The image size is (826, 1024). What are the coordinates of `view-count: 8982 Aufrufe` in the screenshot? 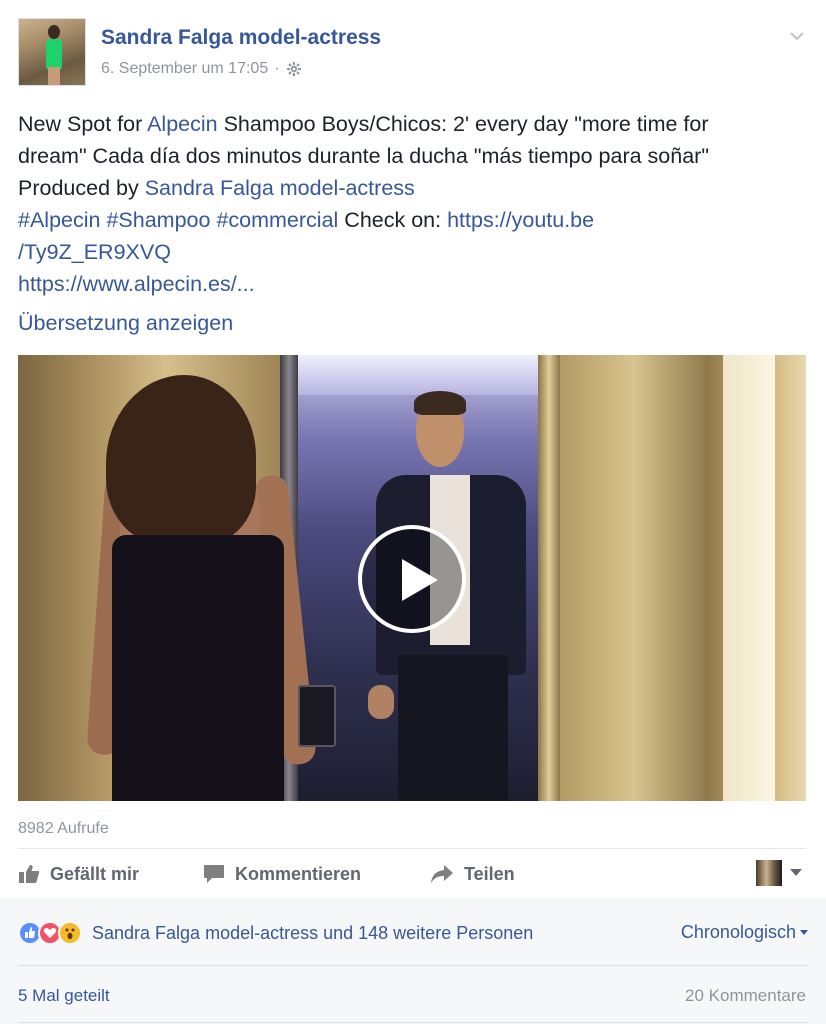 It's located at (63, 828).